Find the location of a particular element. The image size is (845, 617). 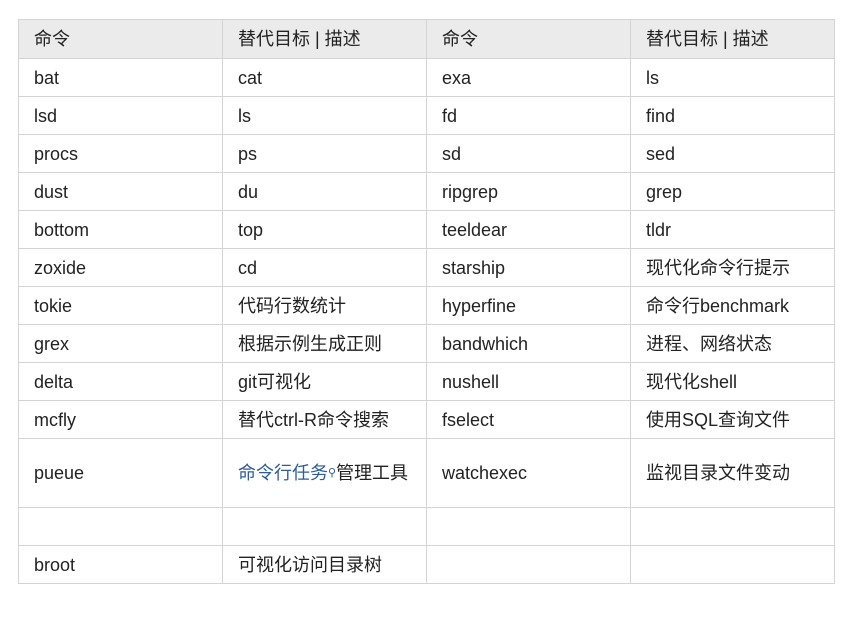

search-icon: ⚲ is located at coordinates (332, 473).